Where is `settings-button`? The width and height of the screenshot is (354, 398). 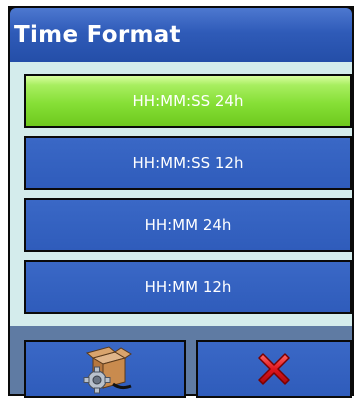
settings-button is located at coordinates (105, 369).